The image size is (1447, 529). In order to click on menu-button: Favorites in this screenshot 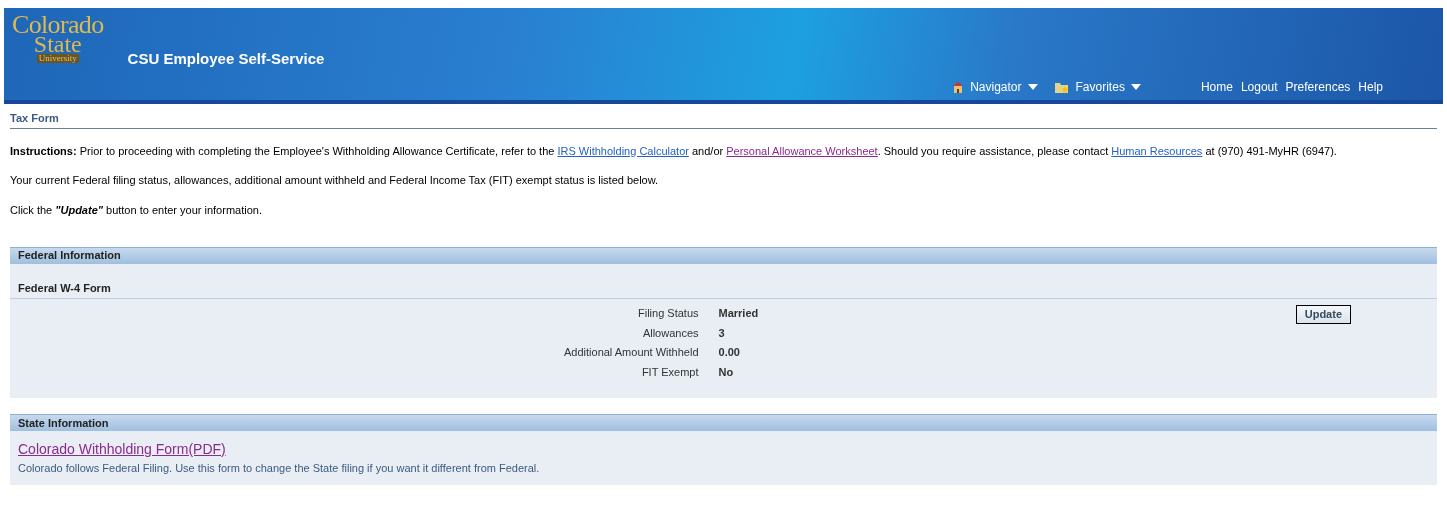, I will do `click(1097, 87)`.